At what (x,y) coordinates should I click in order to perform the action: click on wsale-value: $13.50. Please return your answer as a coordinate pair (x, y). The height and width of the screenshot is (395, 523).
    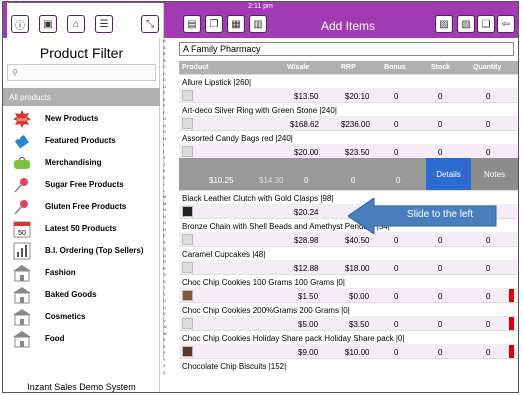
    Looking at the image, I should click on (306, 96).